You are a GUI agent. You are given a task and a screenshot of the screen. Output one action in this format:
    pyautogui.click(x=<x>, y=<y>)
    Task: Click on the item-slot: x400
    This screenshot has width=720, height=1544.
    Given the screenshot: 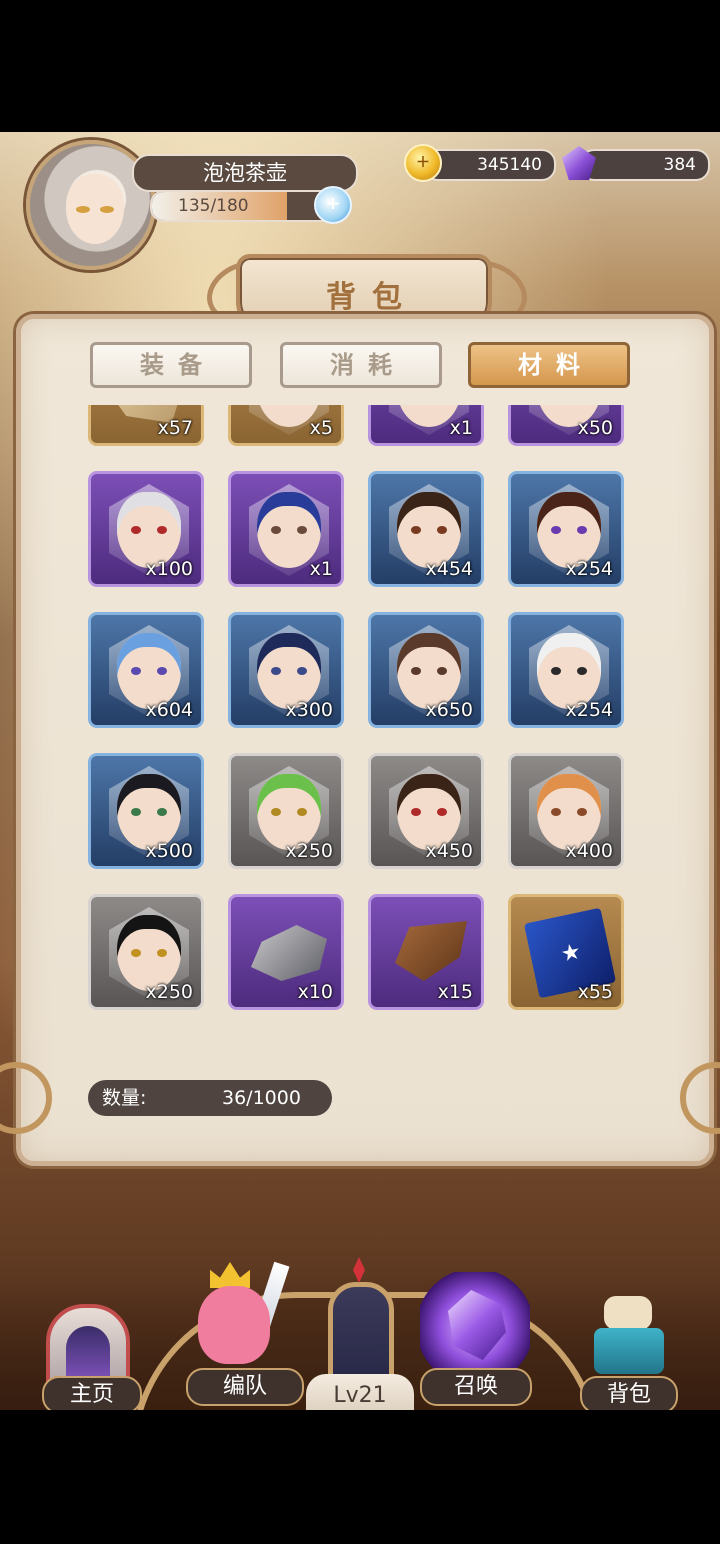 What is the action you would take?
    pyautogui.click(x=566, y=811)
    